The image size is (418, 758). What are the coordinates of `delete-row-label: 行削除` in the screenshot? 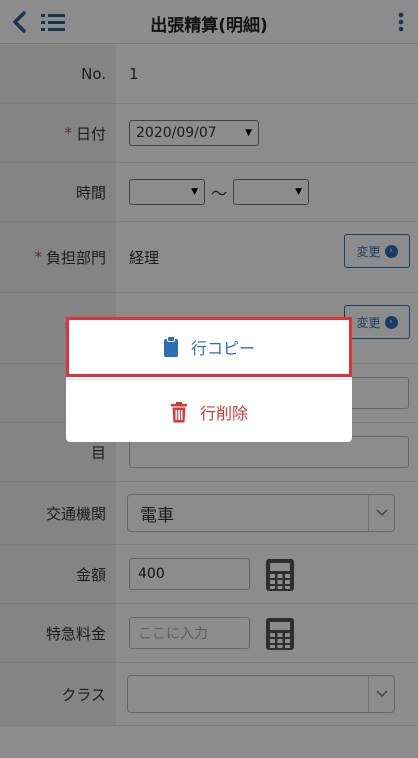 It's located at (223, 413).